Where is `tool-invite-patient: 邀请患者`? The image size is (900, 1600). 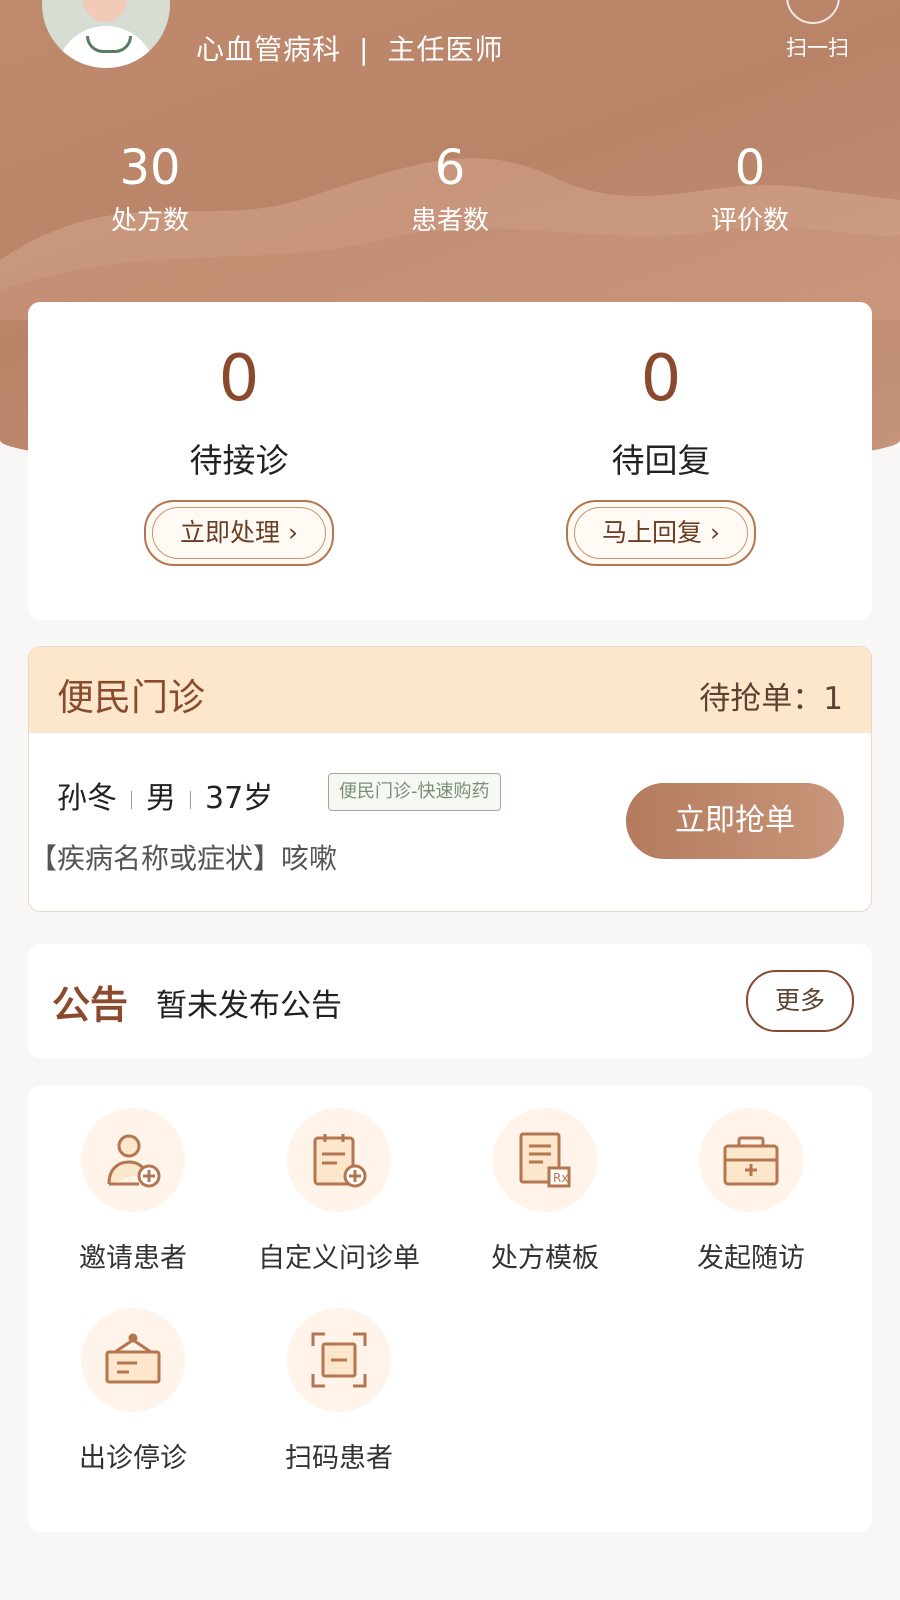 tool-invite-patient: 邀请患者 is located at coordinates (133, 1191).